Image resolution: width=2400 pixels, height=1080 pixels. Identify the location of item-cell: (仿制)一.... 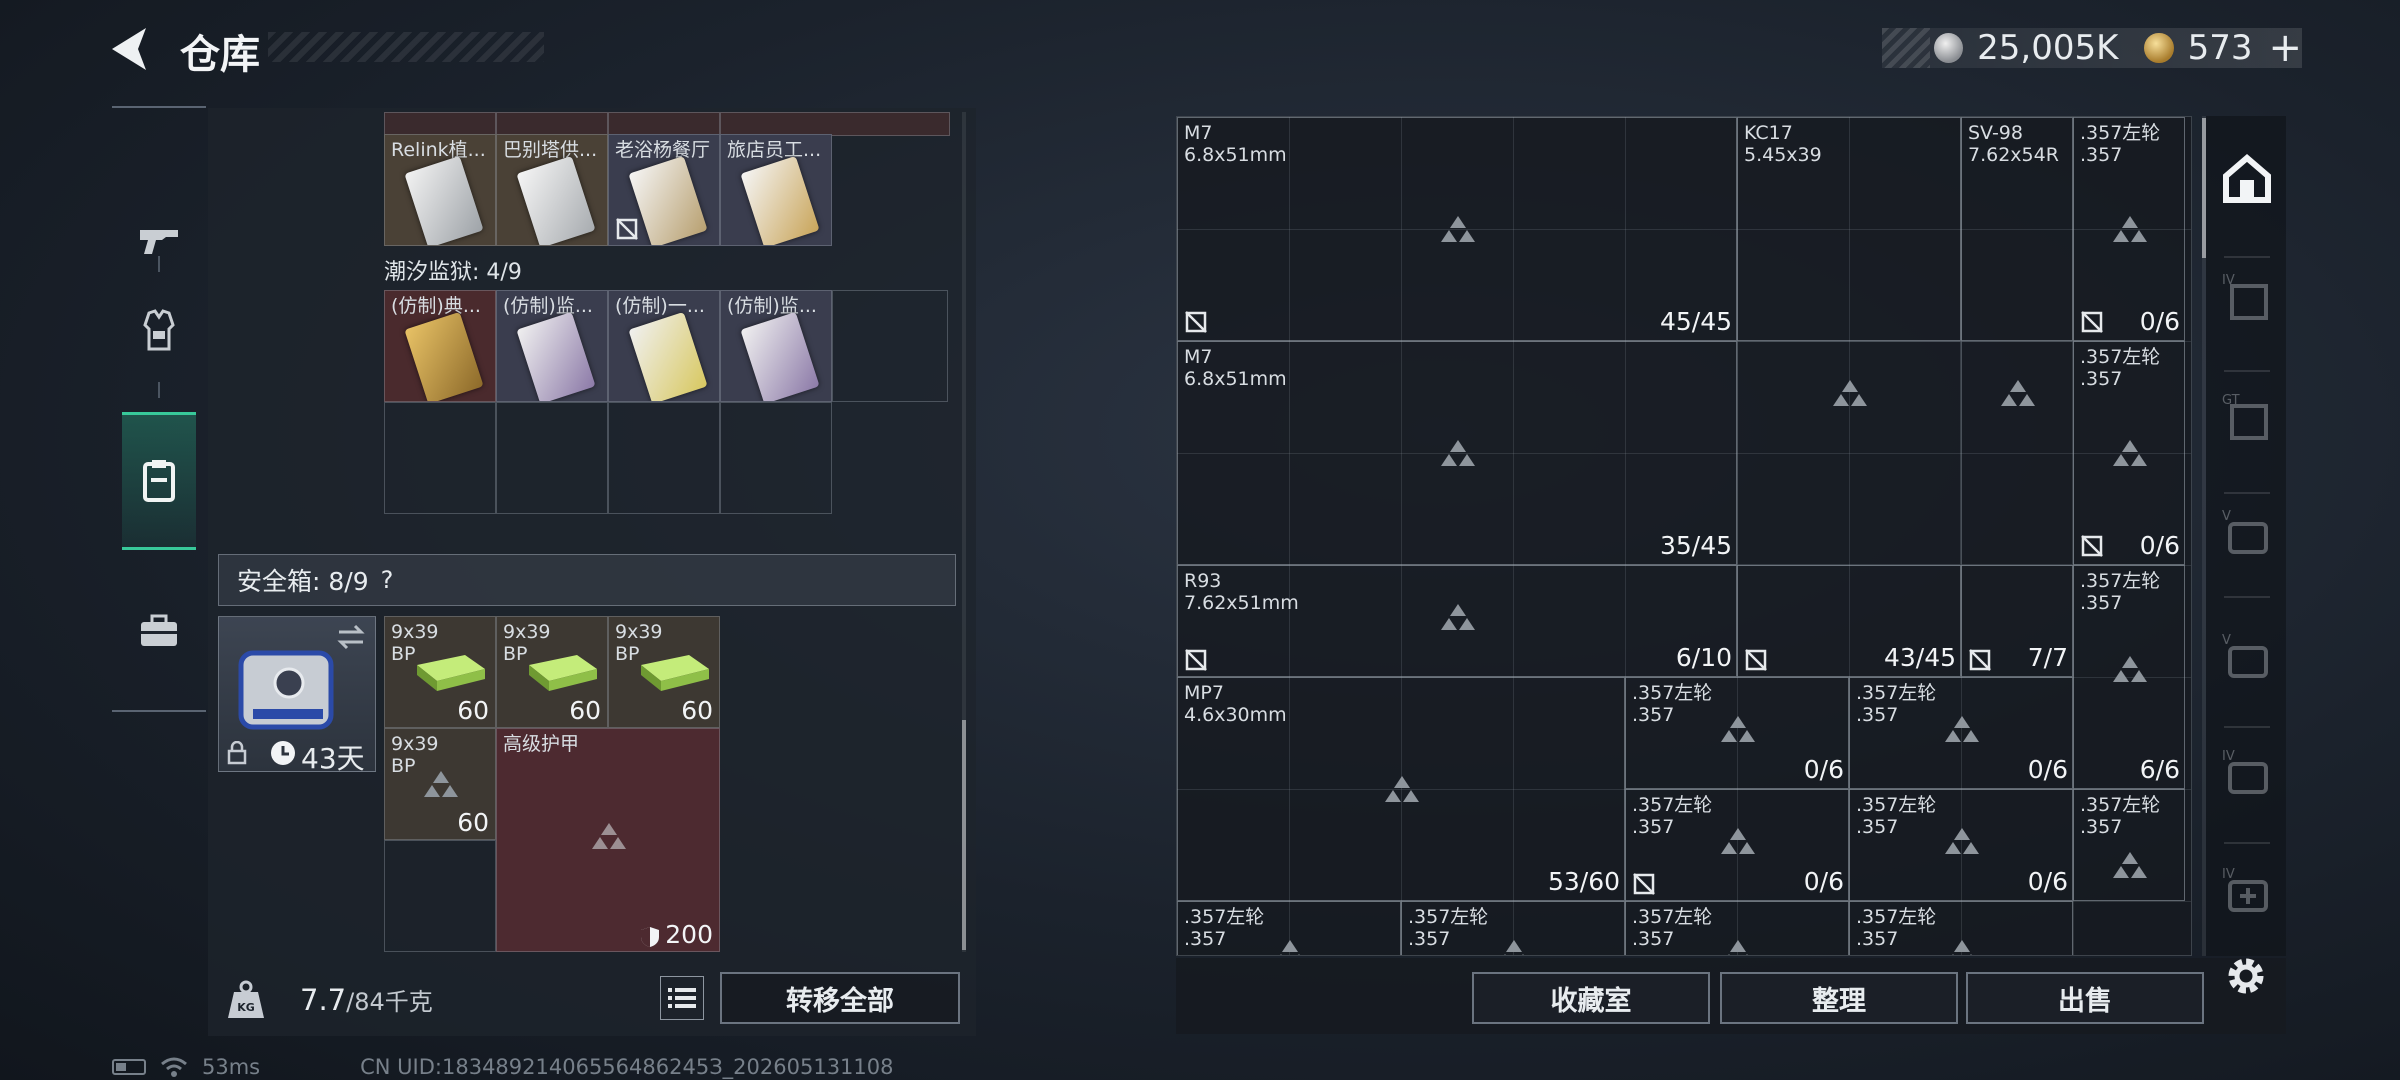
(664, 346).